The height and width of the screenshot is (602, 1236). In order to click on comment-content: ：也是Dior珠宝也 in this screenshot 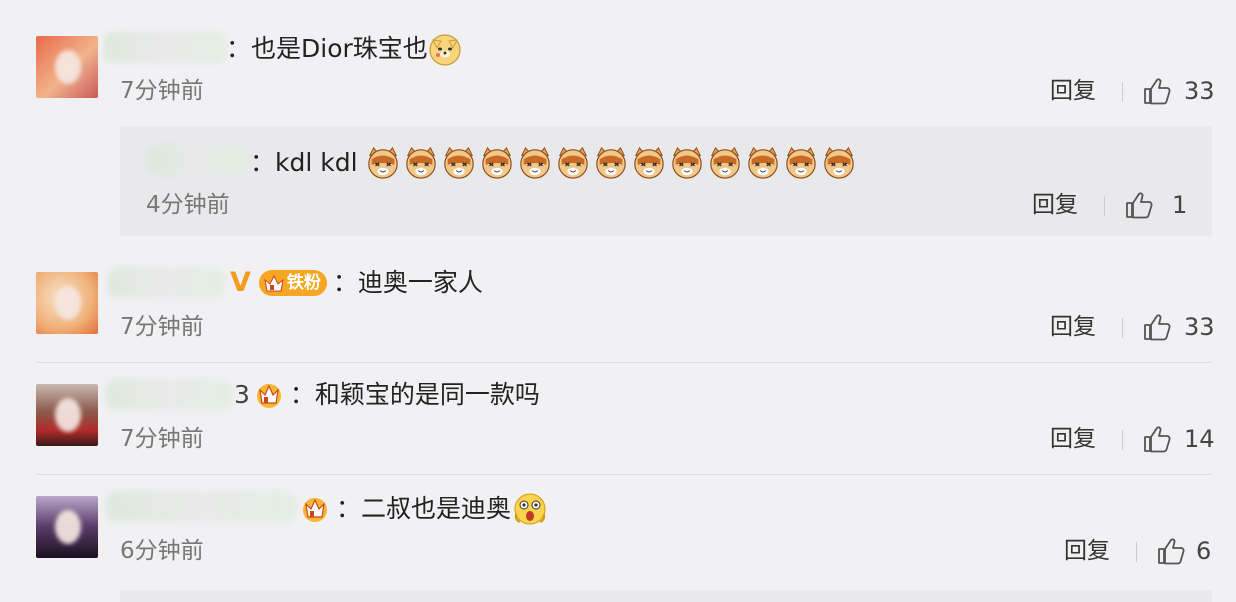, I will do `click(346, 49)`.